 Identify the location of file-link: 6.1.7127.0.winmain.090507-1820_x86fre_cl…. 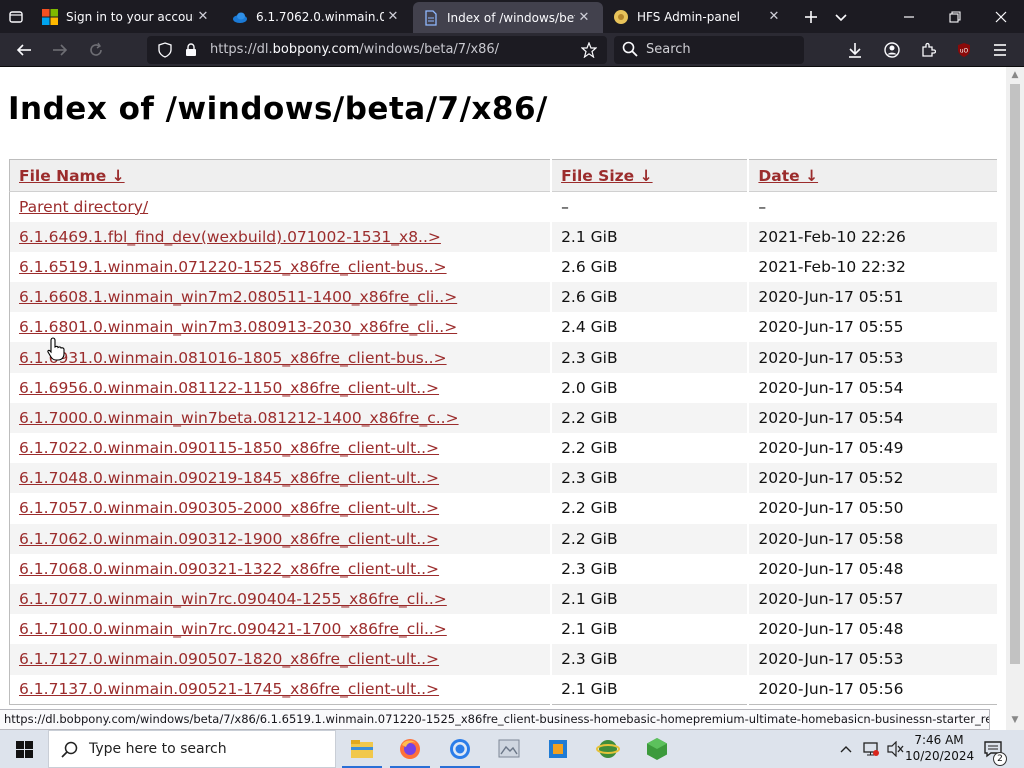
(229, 659).